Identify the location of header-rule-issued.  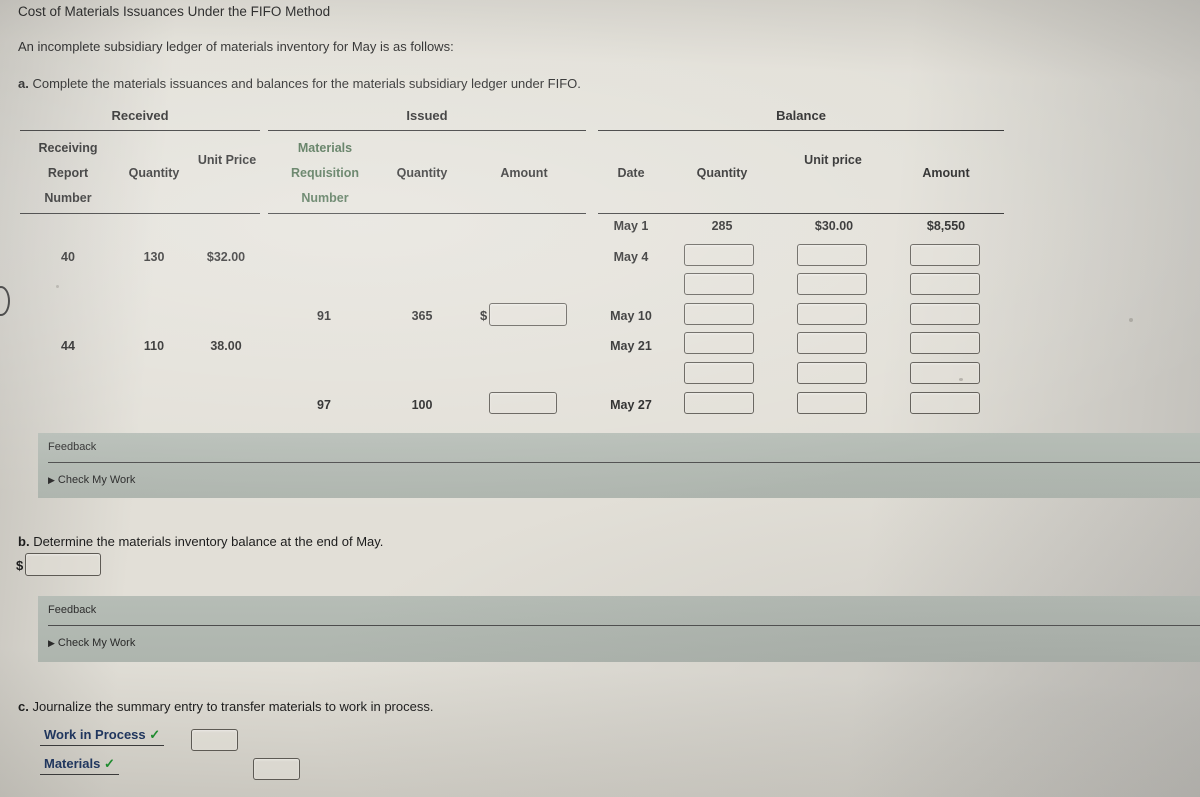
(427, 213).